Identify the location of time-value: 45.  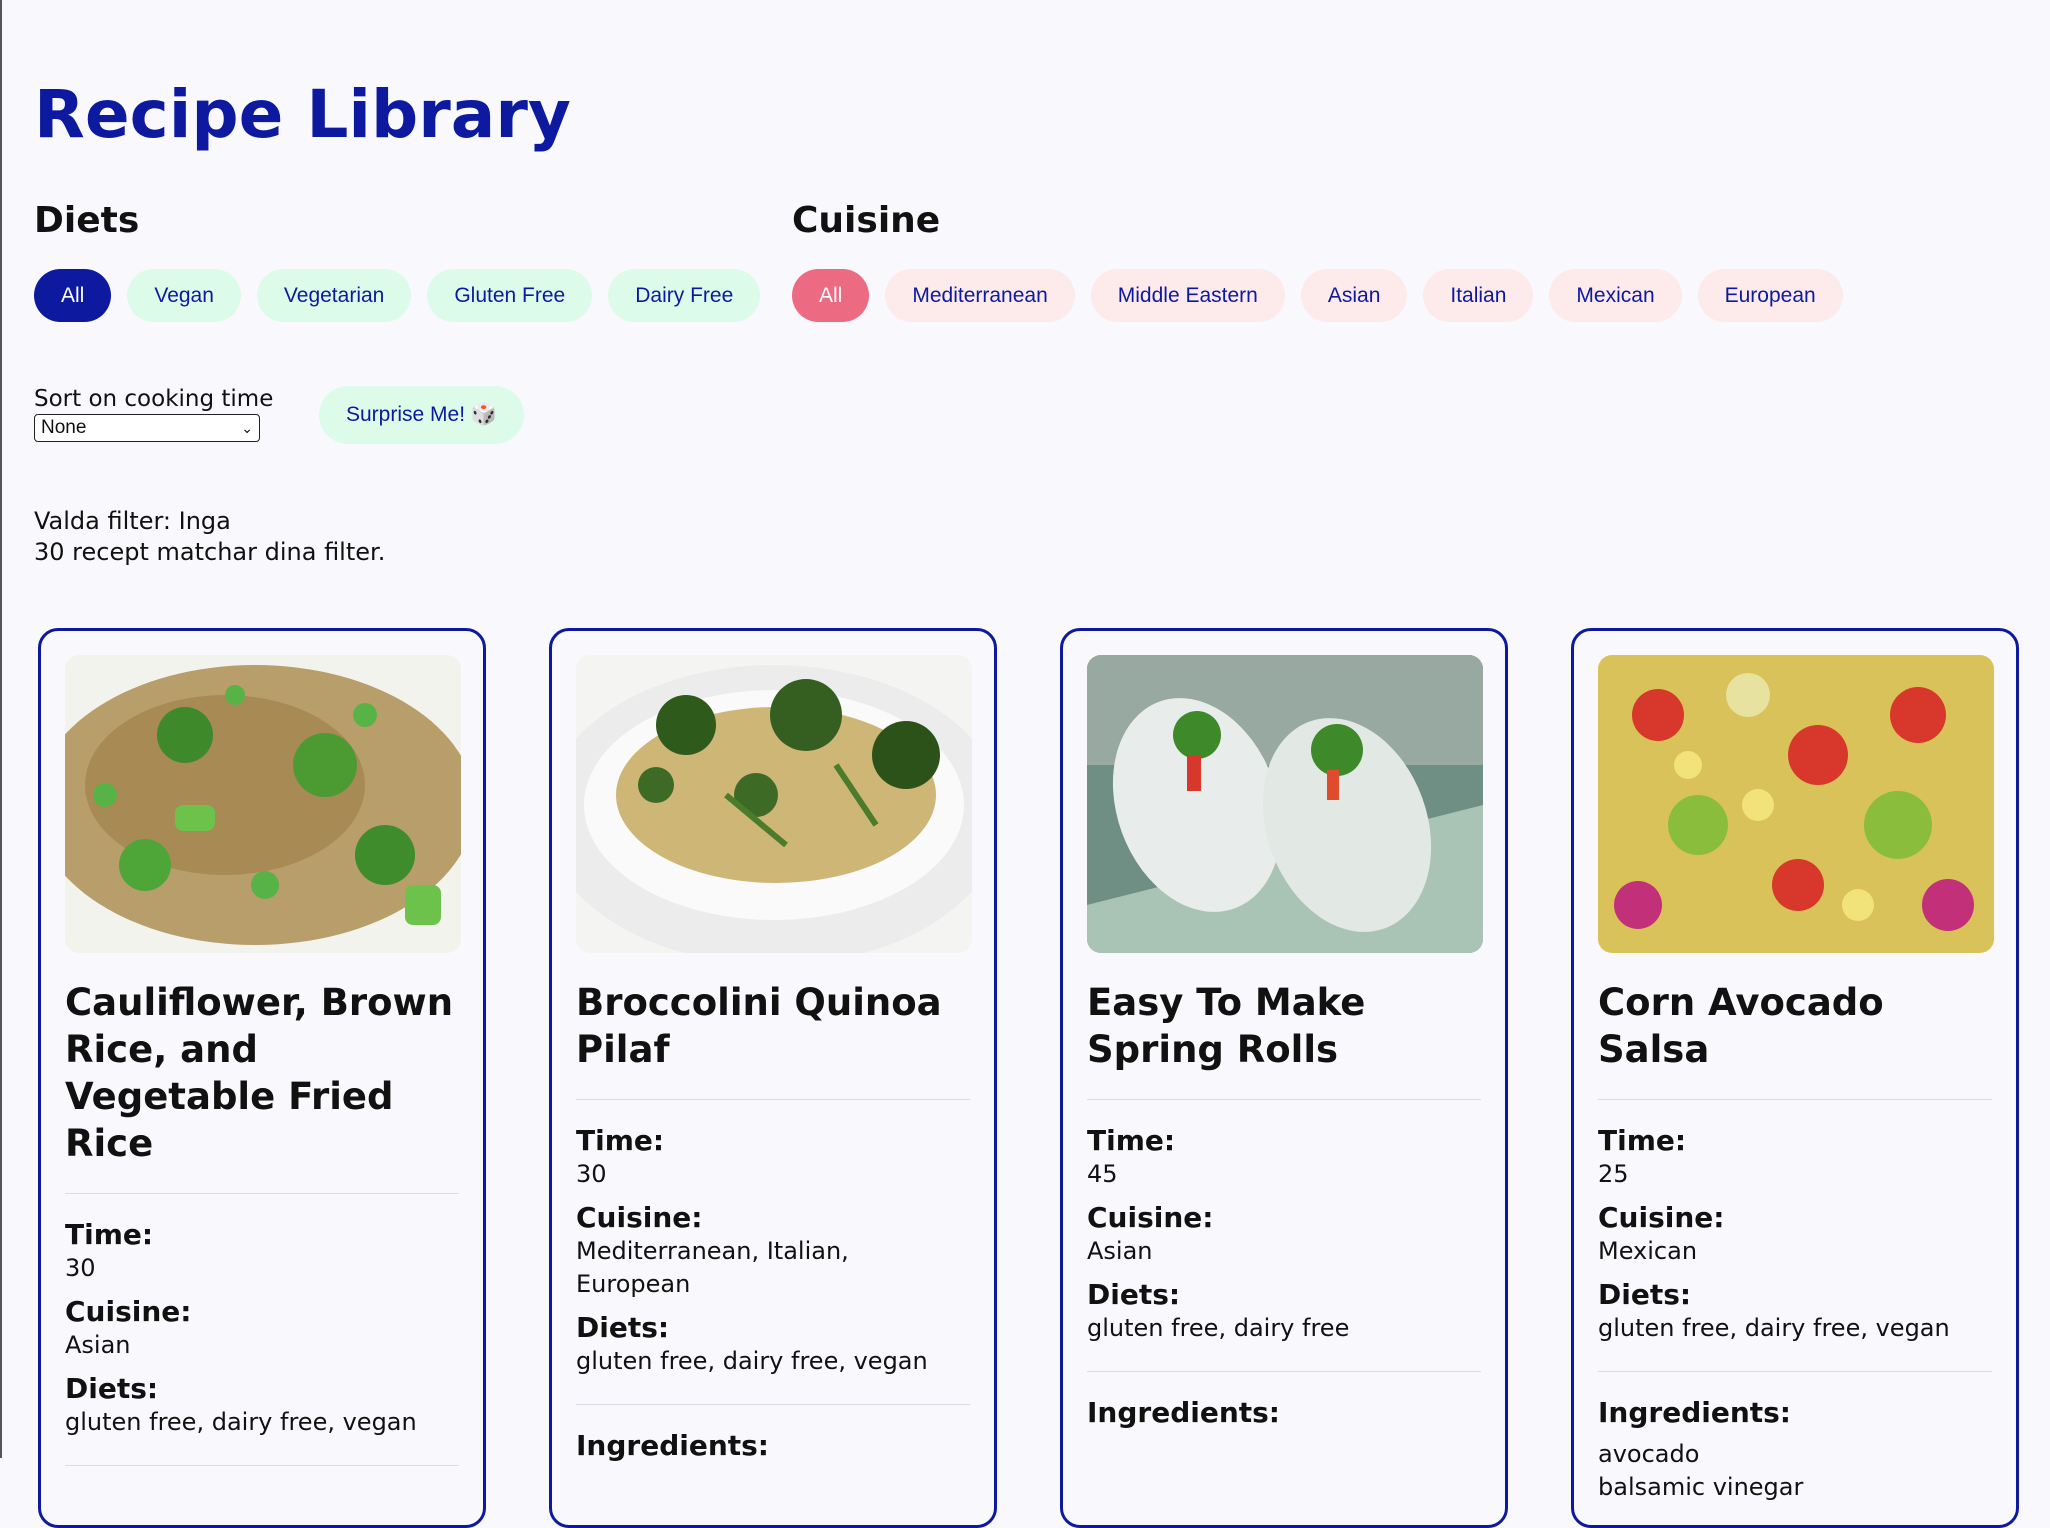
(1102, 1174).